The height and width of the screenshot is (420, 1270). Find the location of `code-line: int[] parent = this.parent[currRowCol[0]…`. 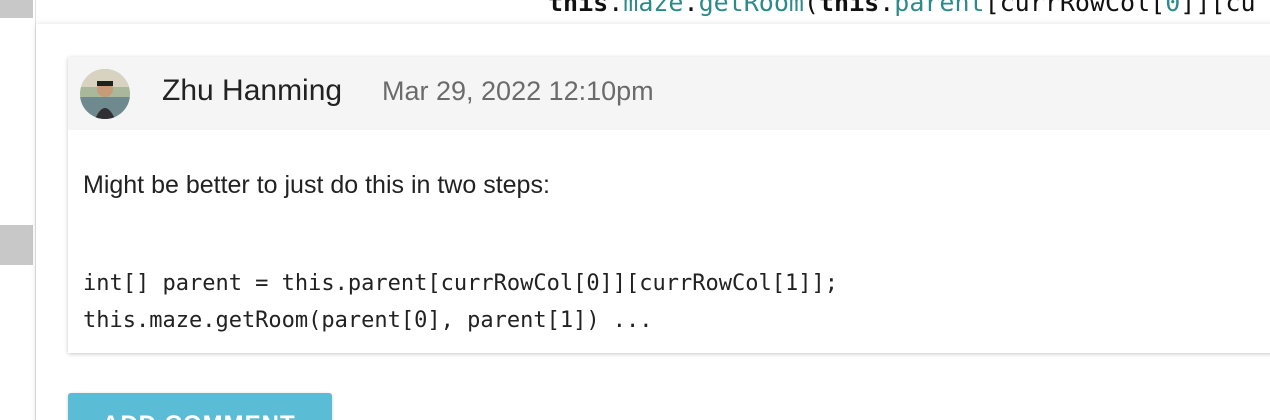

code-line: int[] parent = this.parent[currRowCol[0]… is located at coordinates (460, 283).